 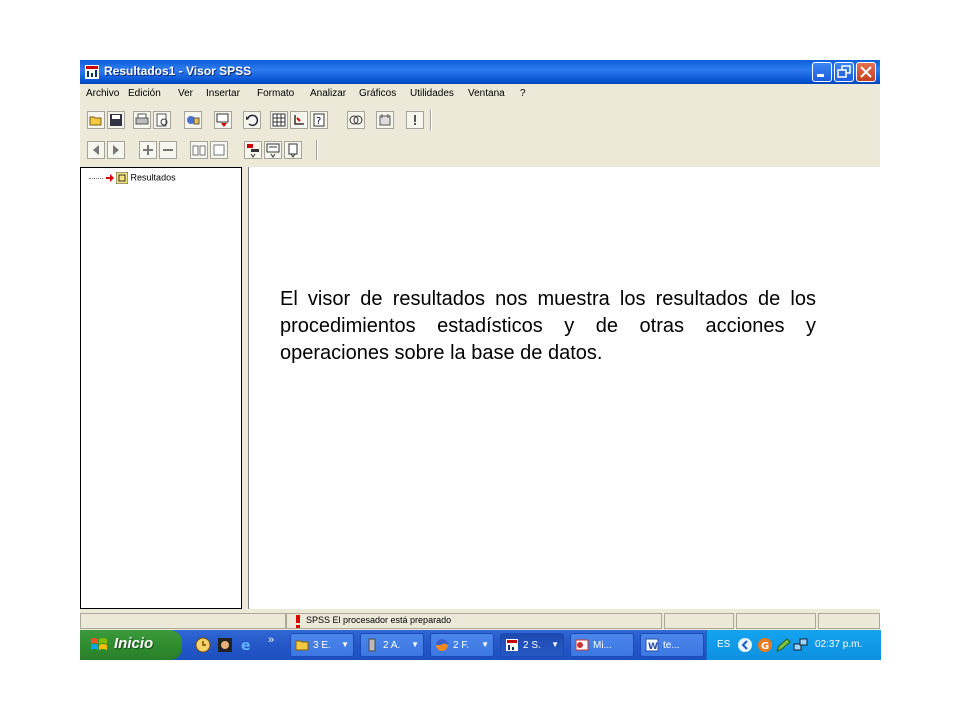 I want to click on minimize-button, so click(x=822, y=72).